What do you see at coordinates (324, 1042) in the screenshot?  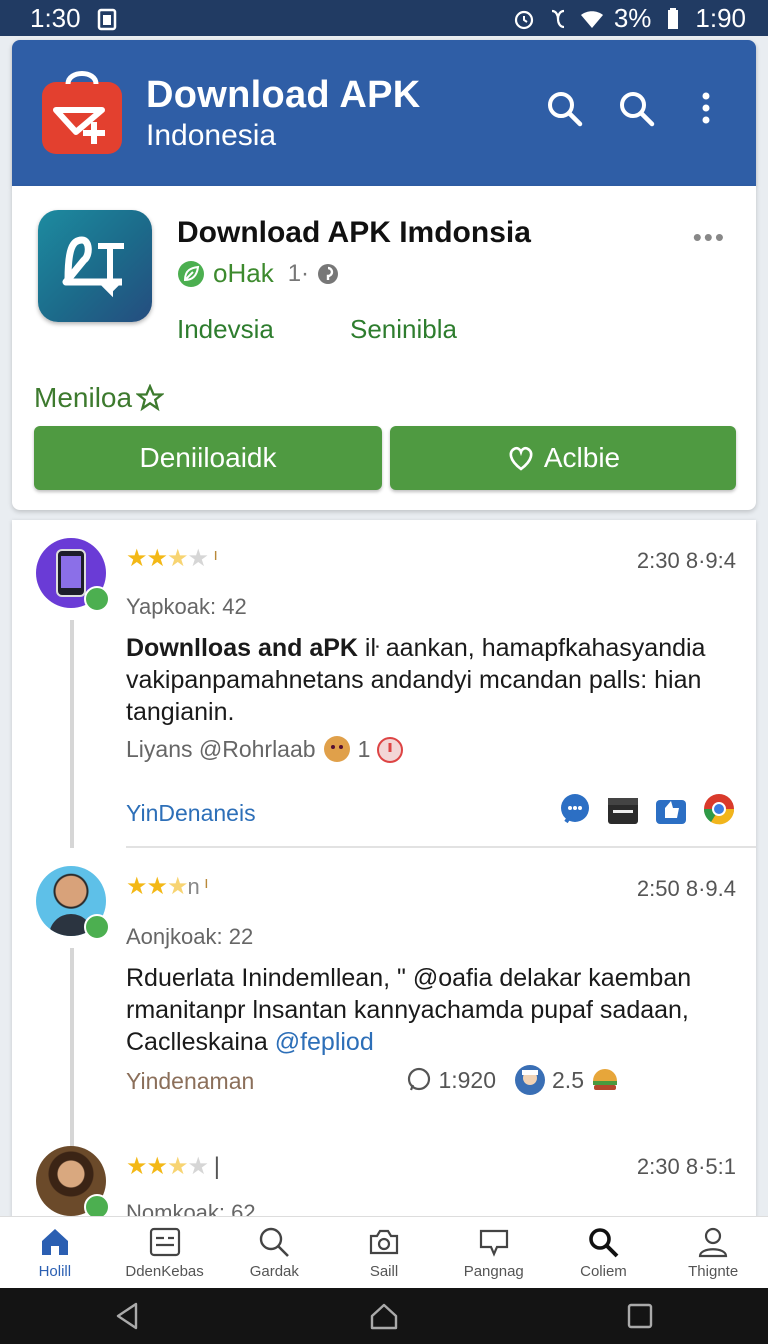 I see `review-mention: @fepliod` at bounding box center [324, 1042].